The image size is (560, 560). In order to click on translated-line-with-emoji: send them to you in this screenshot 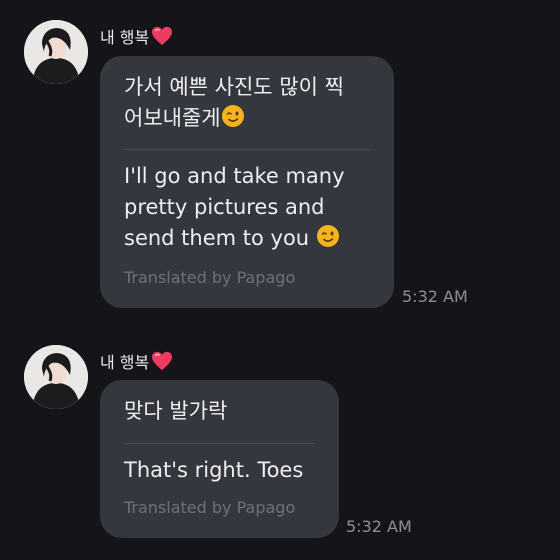, I will do `click(247, 238)`.